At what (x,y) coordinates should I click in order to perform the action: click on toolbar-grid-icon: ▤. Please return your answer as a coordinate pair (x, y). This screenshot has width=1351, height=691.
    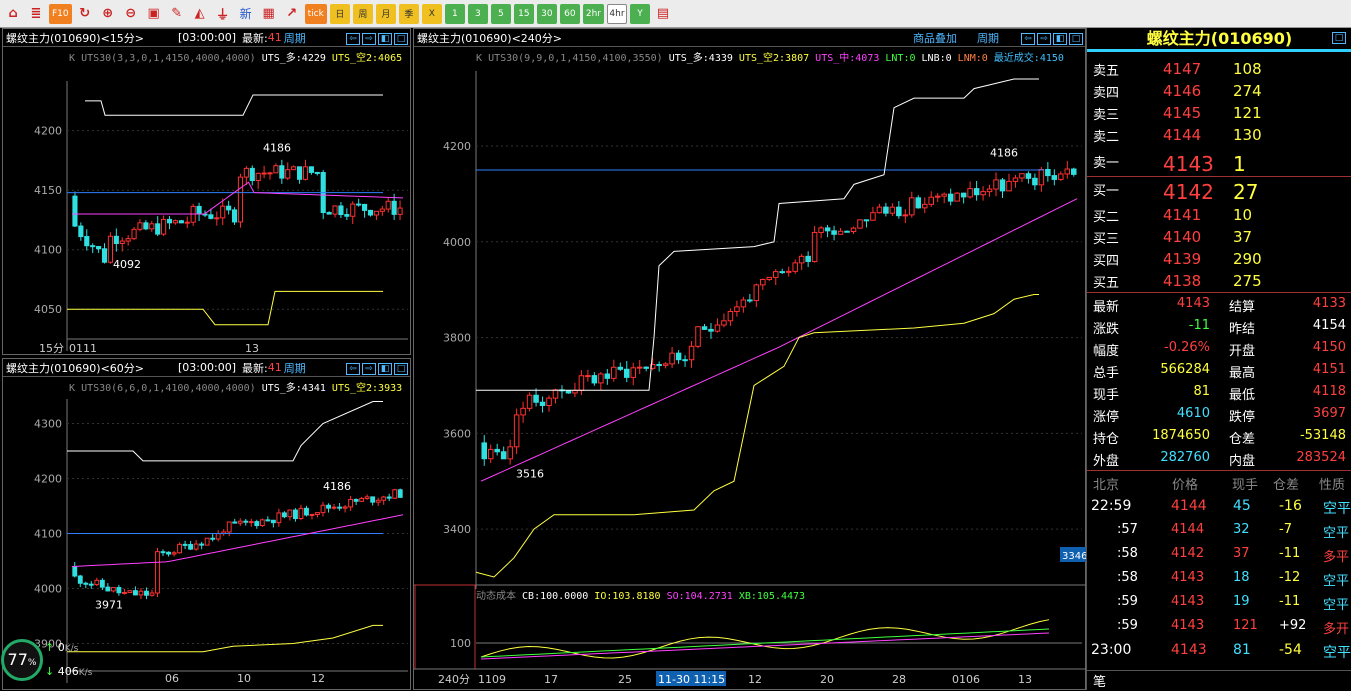
    Looking at the image, I should click on (663, 14).